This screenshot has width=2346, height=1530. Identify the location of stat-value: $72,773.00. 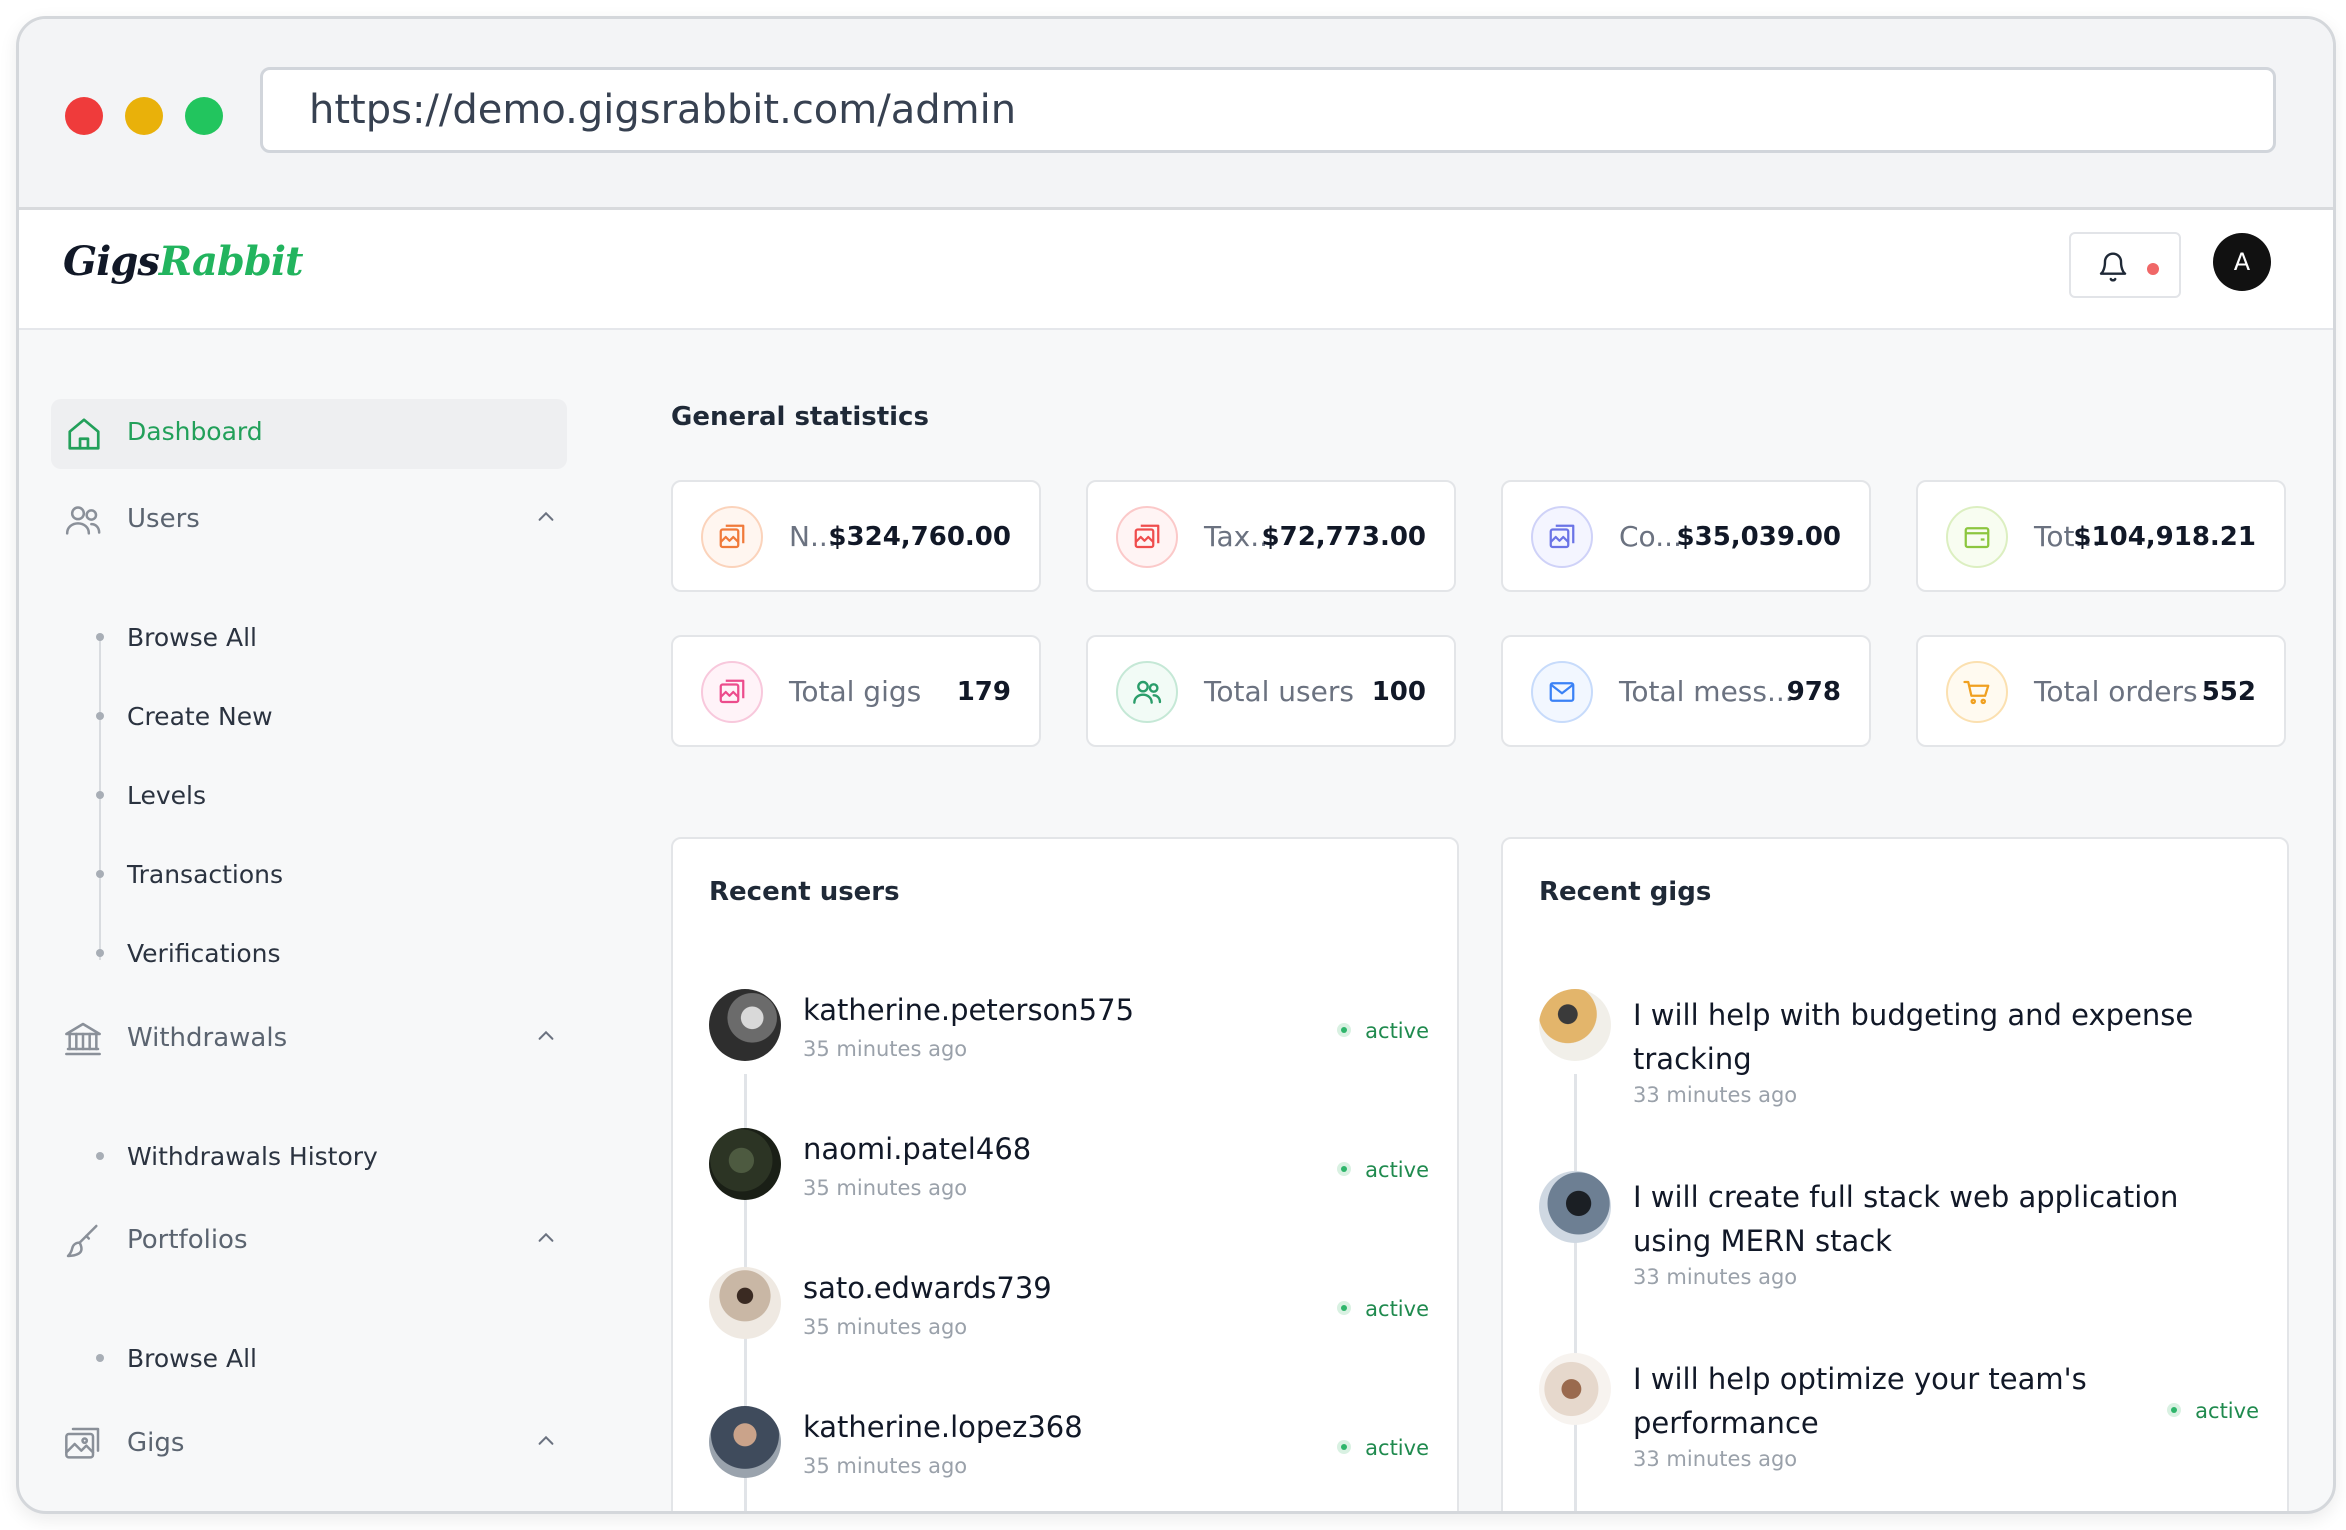
(1343, 537).